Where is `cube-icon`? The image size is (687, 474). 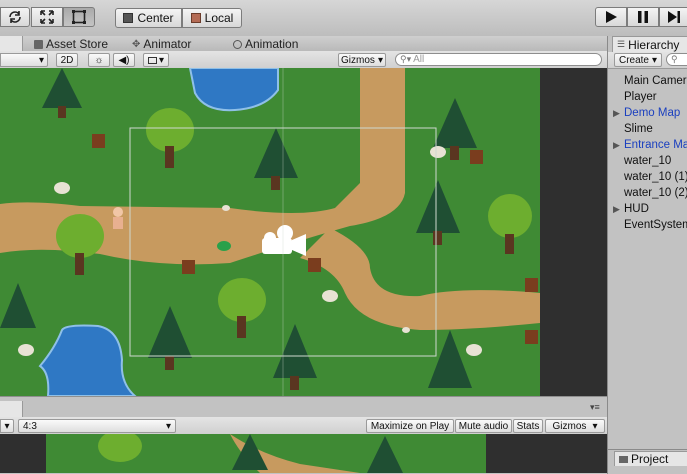 cube-icon is located at coordinates (195, 18).